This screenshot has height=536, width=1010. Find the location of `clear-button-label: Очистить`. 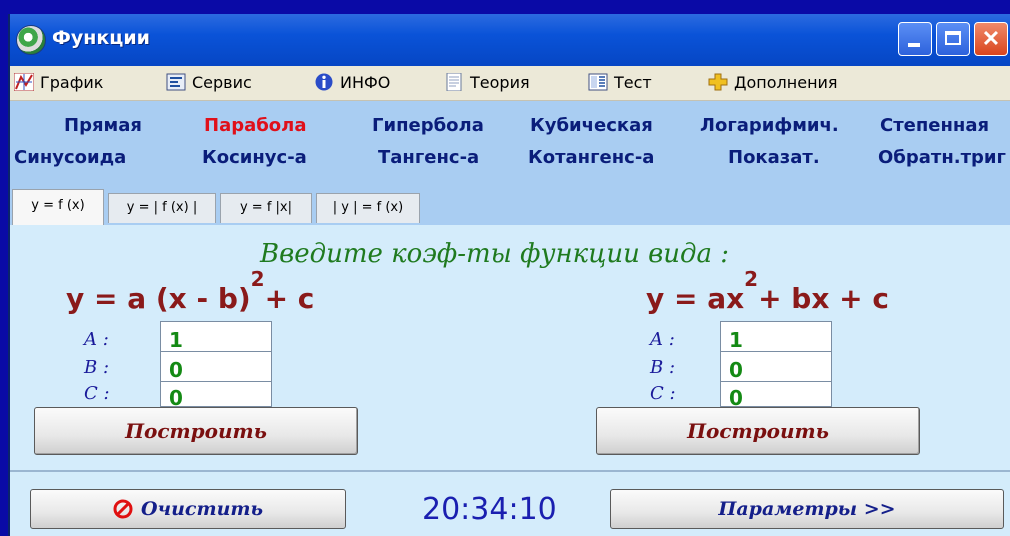

clear-button-label: Очистить is located at coordinates (202, 509).